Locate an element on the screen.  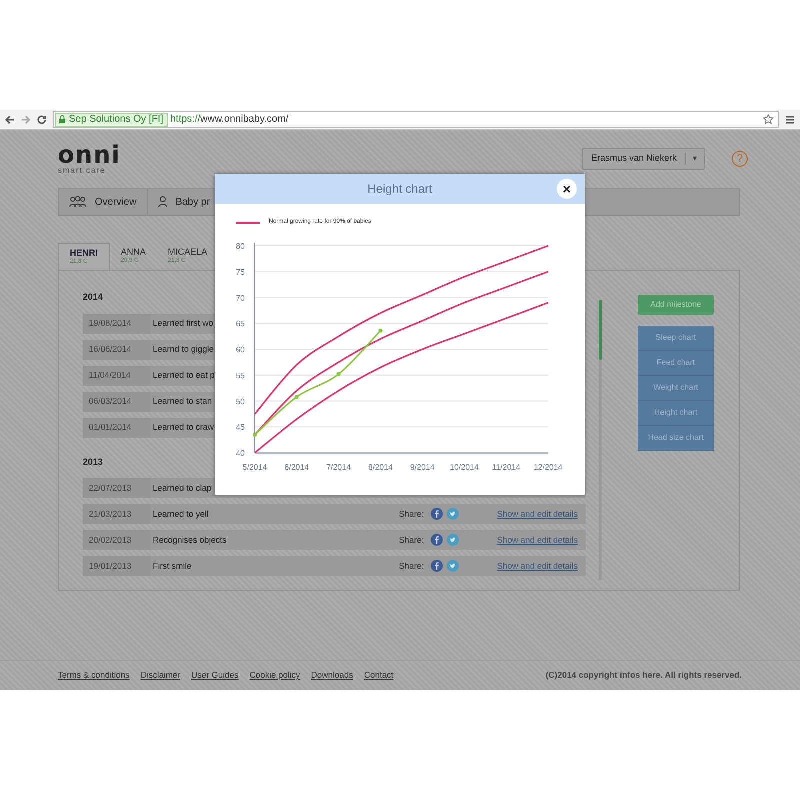
address-bar: Sep Solutions Oy [FI] https://www.onnibaby.com/ is located at coordinates (416, 119).